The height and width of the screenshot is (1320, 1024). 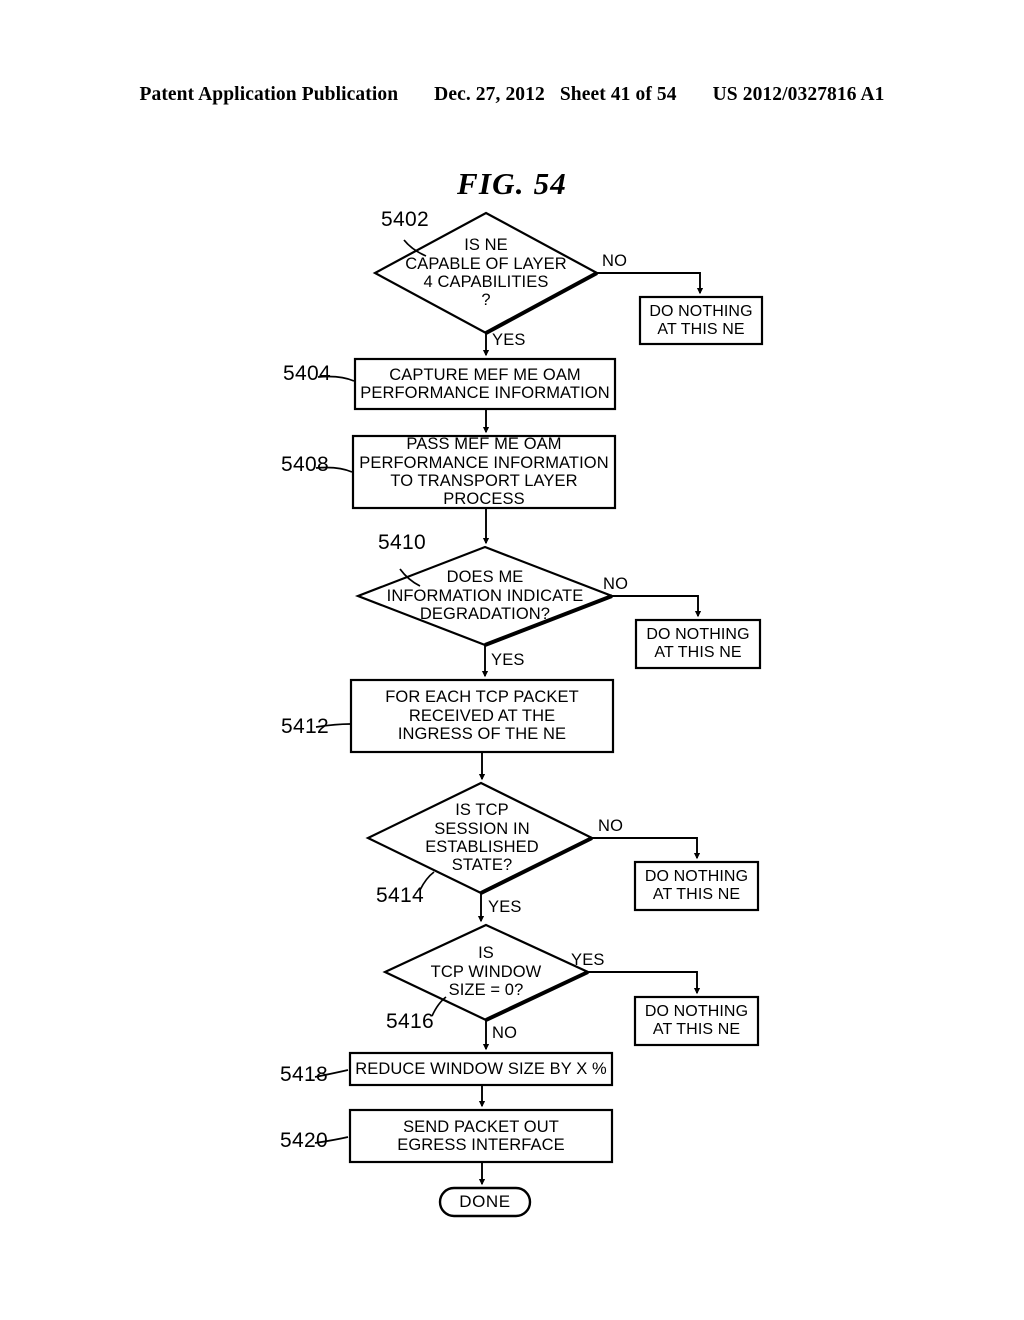 I want to click on process-do-nothing-4: DO NOTHING AT THIS NE, so click(x=696, y=1021).